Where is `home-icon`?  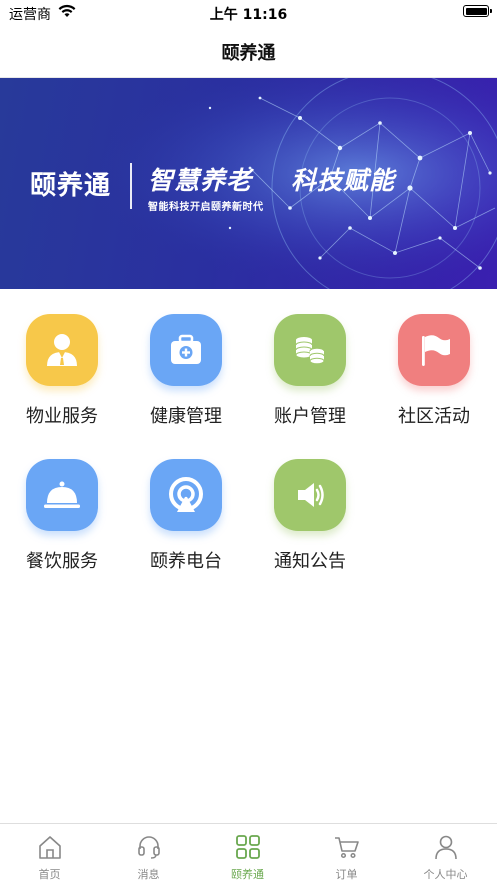
home-icon is located at coordinates (50, 847).